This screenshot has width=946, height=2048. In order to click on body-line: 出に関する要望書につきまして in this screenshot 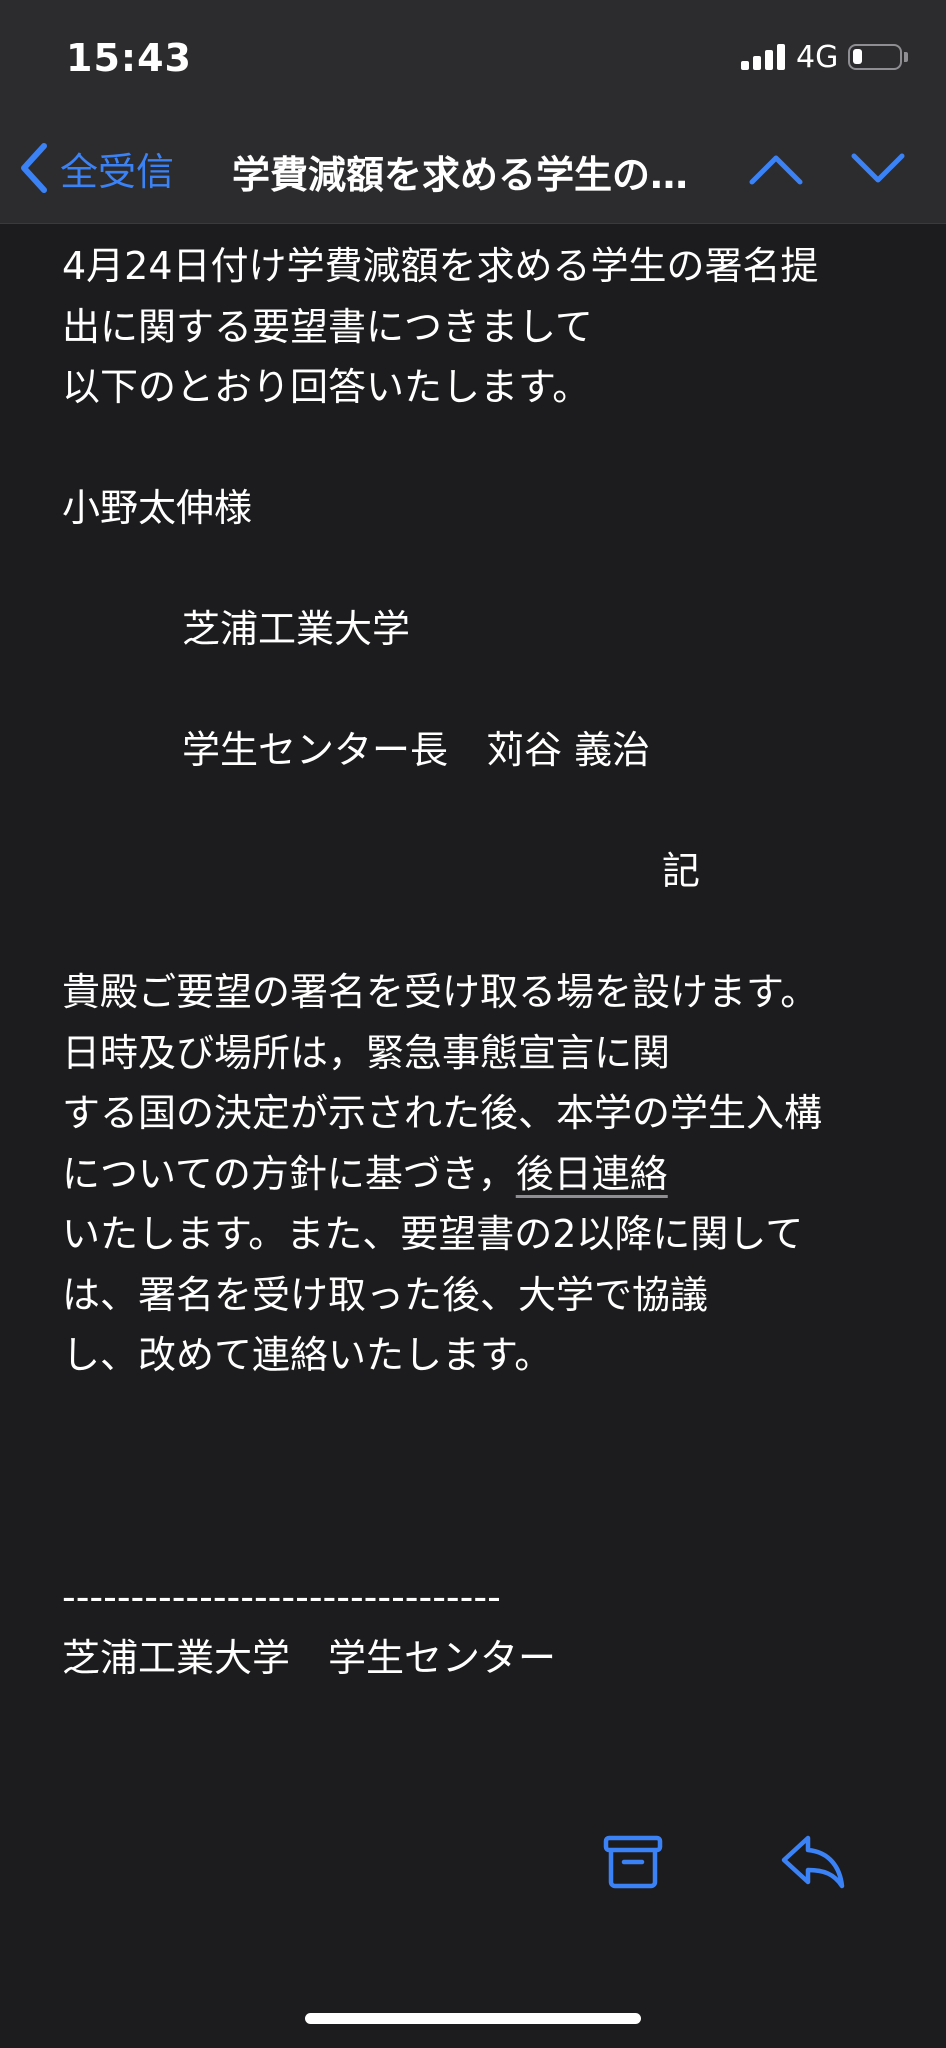, I will do `click(327, 326)`.